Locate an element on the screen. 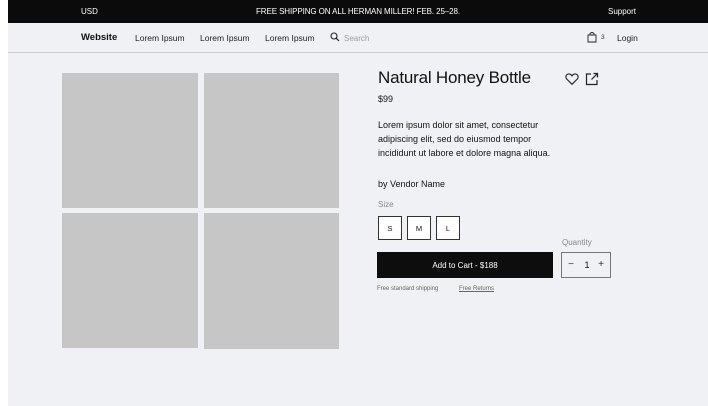 The height and width of the screenshot is (406, 708). nav-link-1: Lorem Ipsum is located at coordinates (160, 38).